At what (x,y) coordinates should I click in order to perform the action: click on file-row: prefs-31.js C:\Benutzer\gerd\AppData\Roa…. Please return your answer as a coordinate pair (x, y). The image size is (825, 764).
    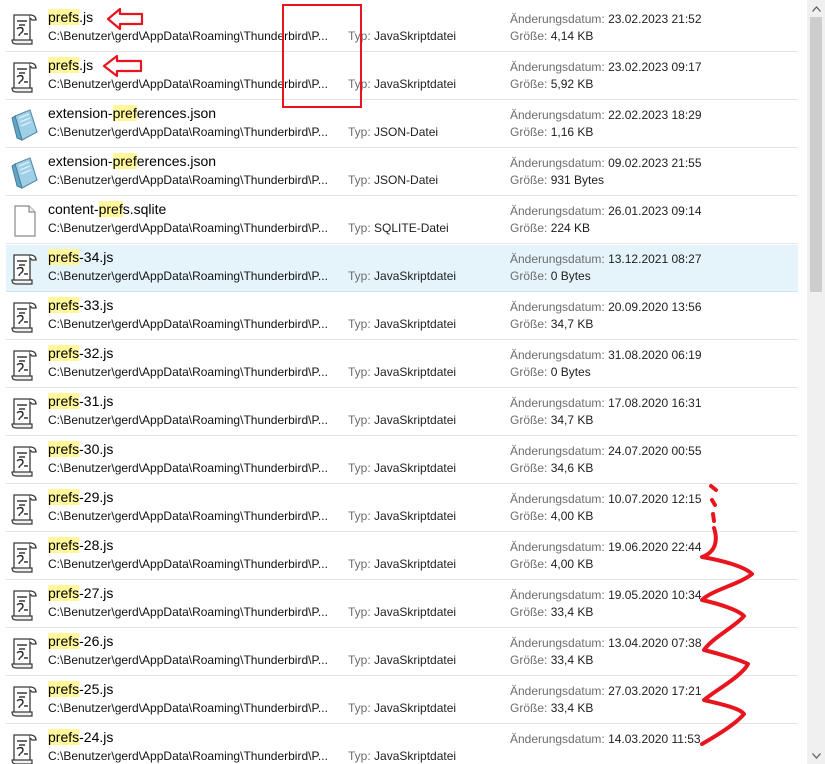
    Looking at the image, I should click on (402, 412).